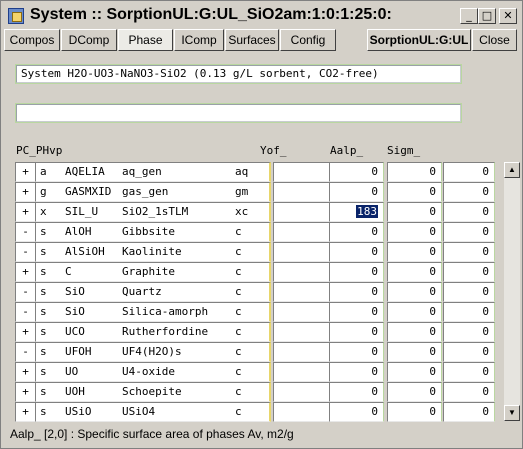  What do you see at coordinates (512, 413) in the screenshot?
I see `scroll-down-icon: ▼` at bounding box center [512, 413].